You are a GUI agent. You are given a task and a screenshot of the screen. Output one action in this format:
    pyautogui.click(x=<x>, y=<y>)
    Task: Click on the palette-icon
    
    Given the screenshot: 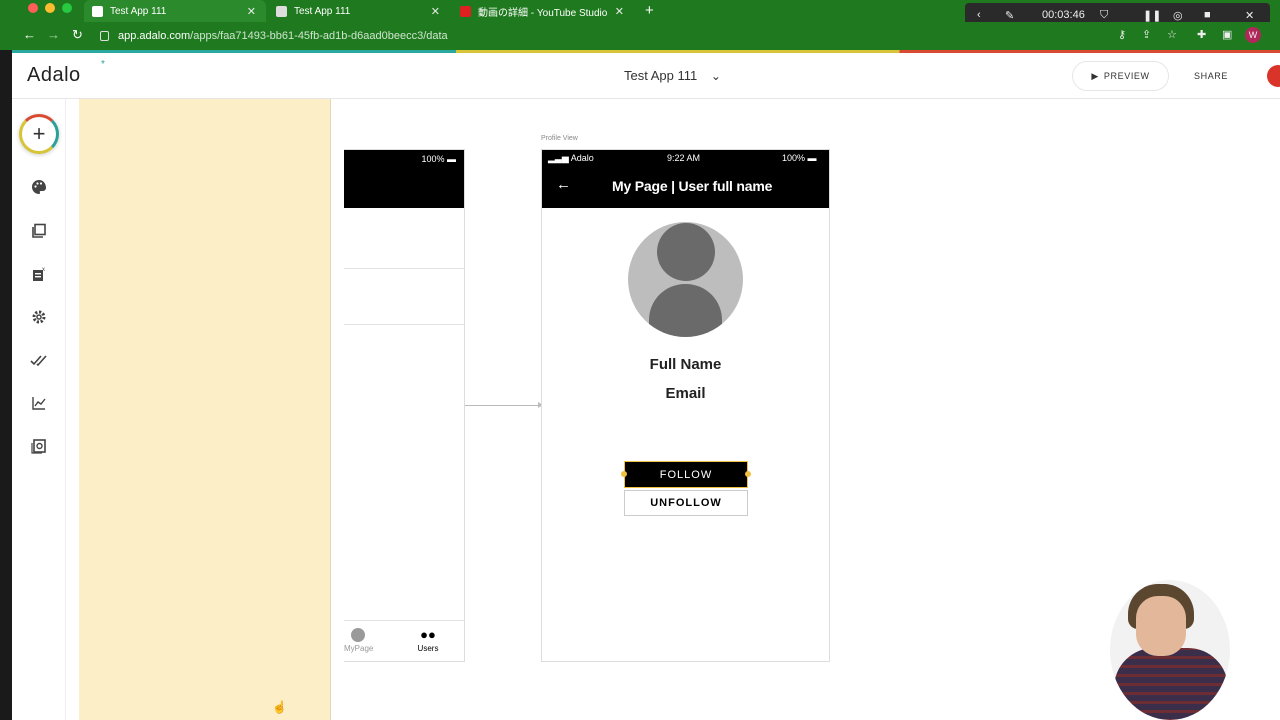 What is the action you would take?
    pyautogui.click(x=39, y=187)
    